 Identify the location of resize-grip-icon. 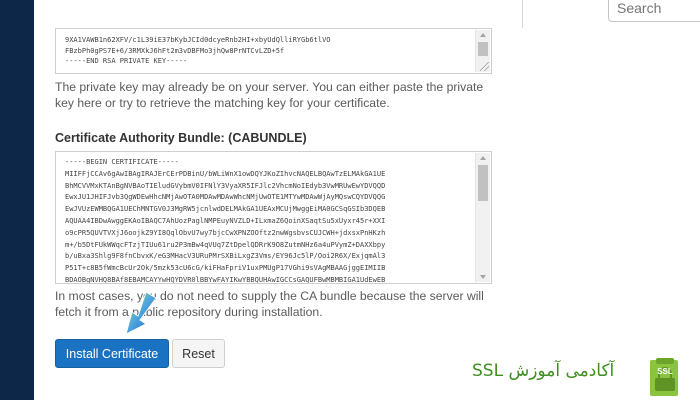
(484, 66).